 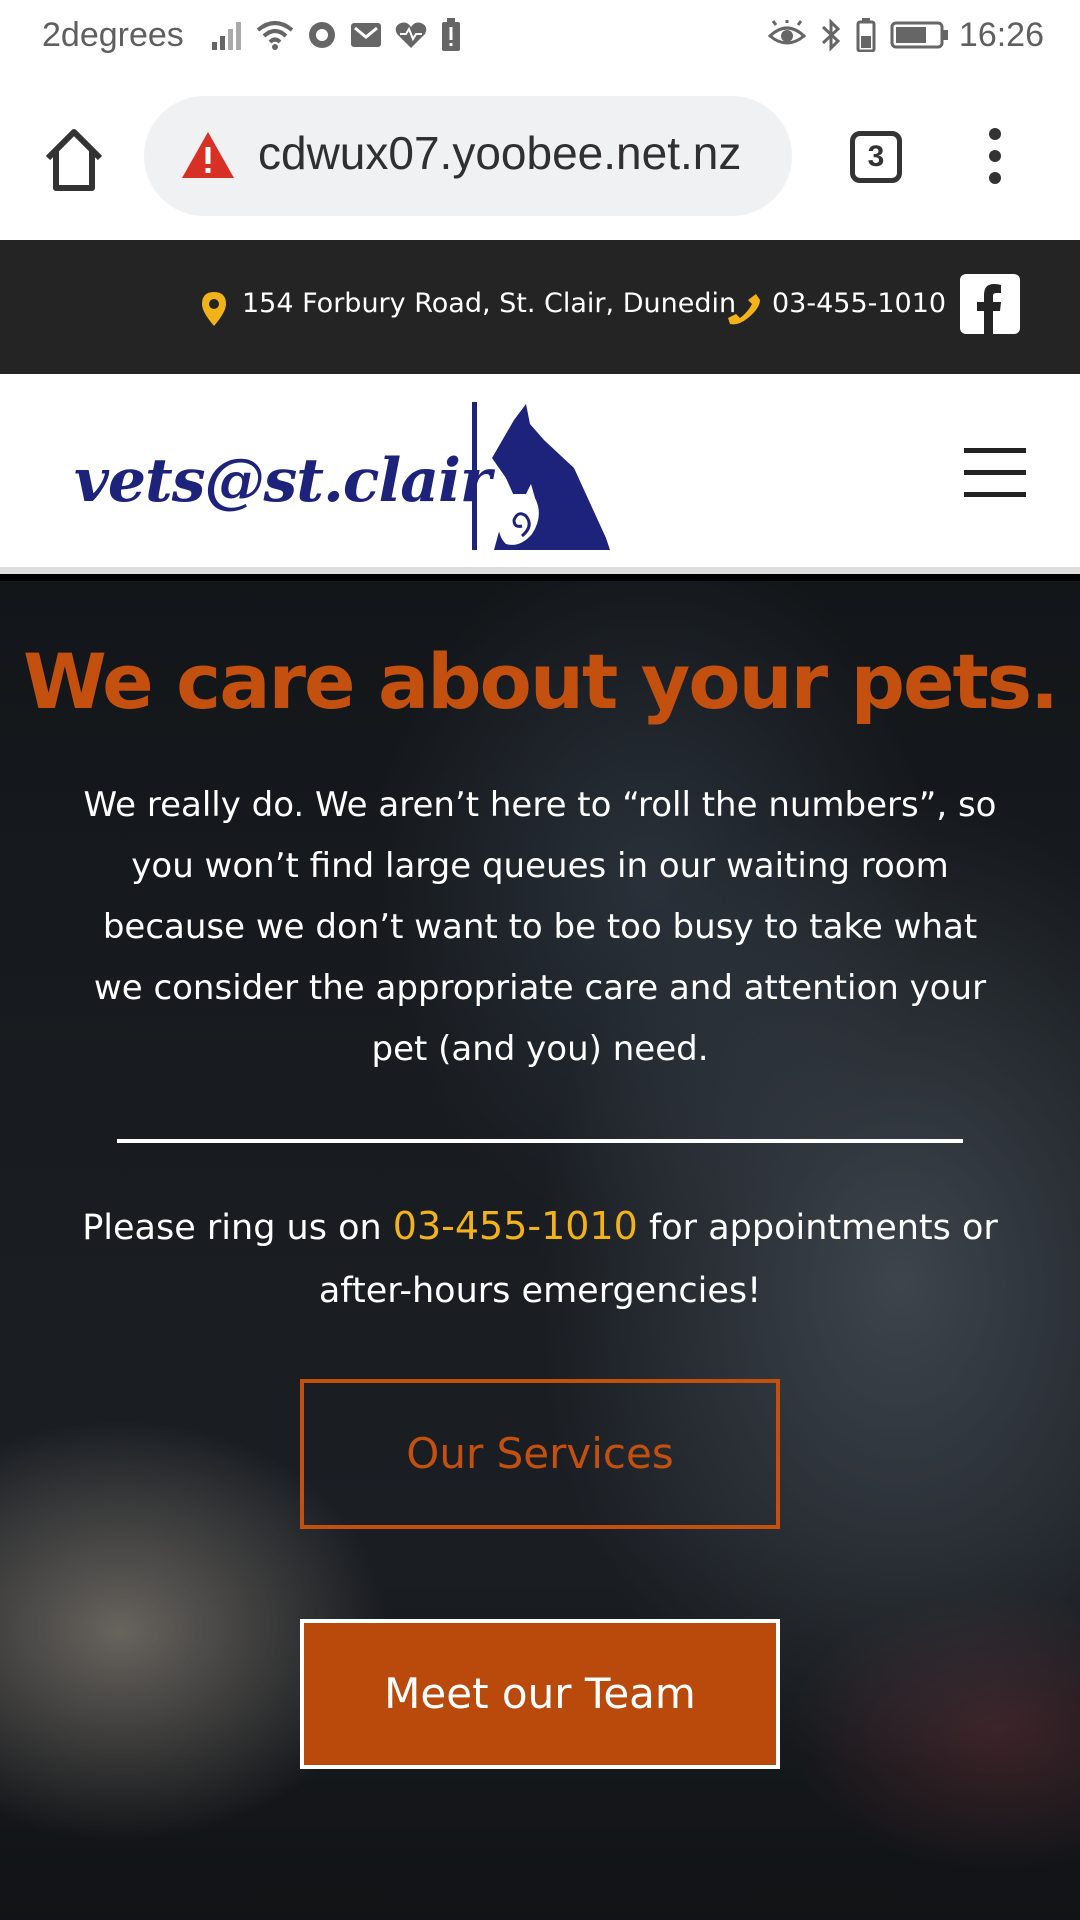 I want to click on site-header: vets@st.clair, so click(x=540, y=474).